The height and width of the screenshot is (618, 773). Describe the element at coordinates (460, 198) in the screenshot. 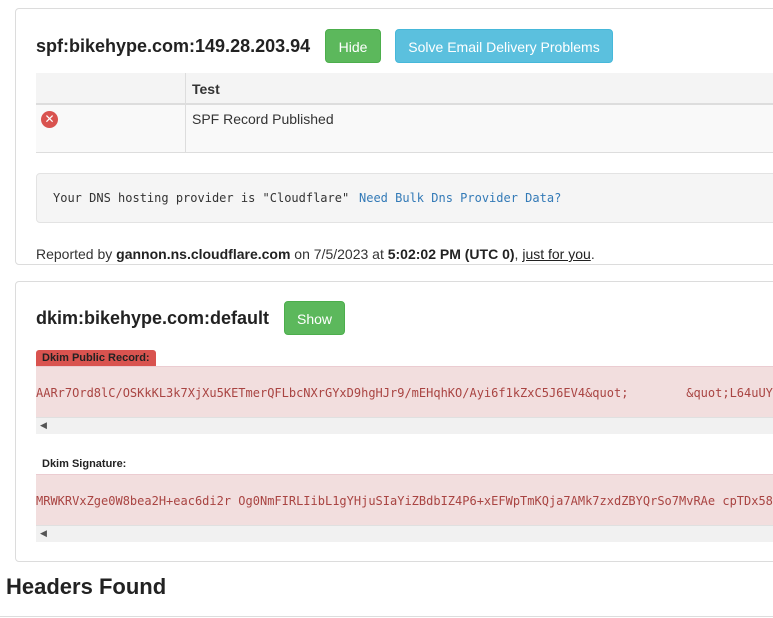

I see `bulk-dns-provider-link: Need Bulk Dns Provider Data?` at that location.